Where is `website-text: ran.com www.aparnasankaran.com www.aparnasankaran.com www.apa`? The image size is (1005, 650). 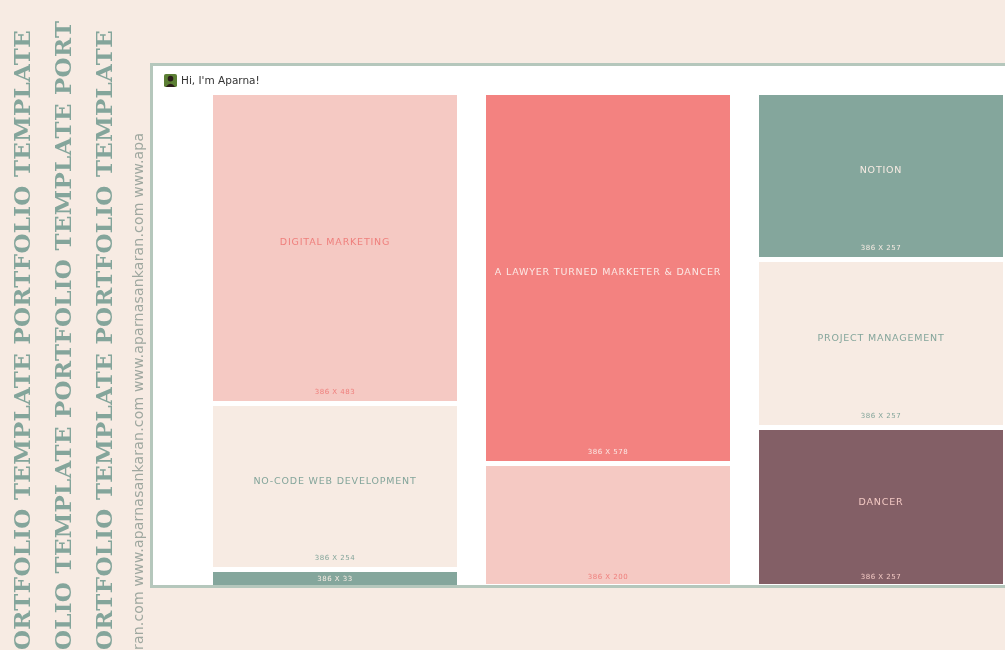 website-text: ran.com www.aparnasankaran.com www.aparnasankaran.com www.apa is located at coordinates (138, 391).